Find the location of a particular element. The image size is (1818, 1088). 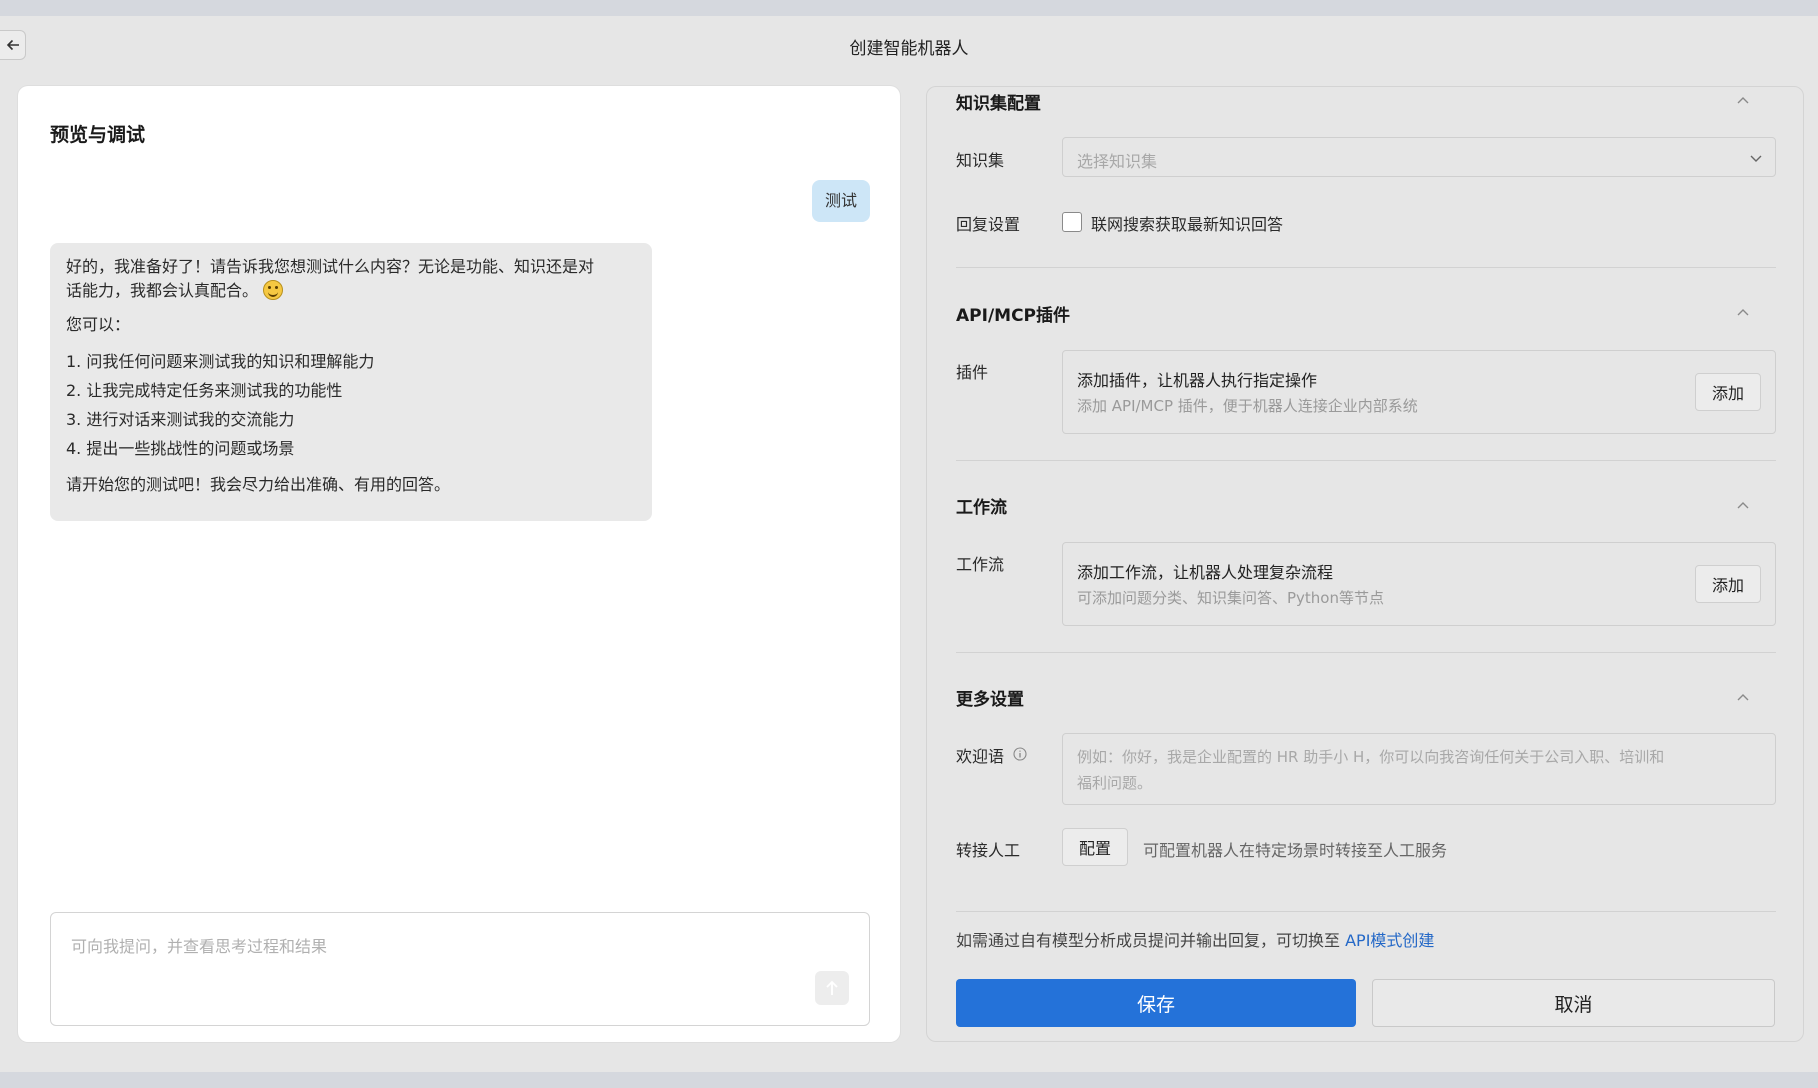

arrow-up-icon is located at coordinates (832, 987).